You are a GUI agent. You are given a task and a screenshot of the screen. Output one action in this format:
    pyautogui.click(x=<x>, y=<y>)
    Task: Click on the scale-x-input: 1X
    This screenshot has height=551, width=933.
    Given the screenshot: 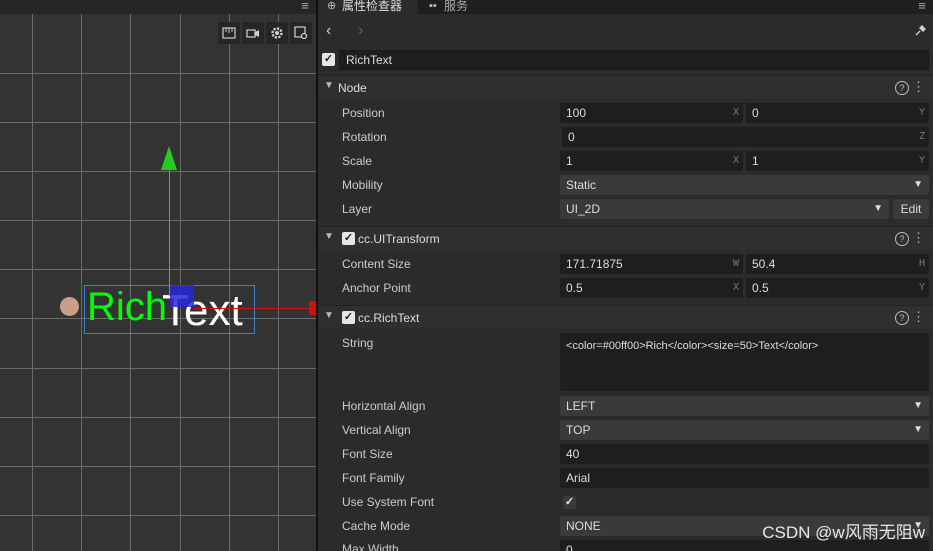 What is the action you would take?
    pyautogui.click(x=651, y=161)
    